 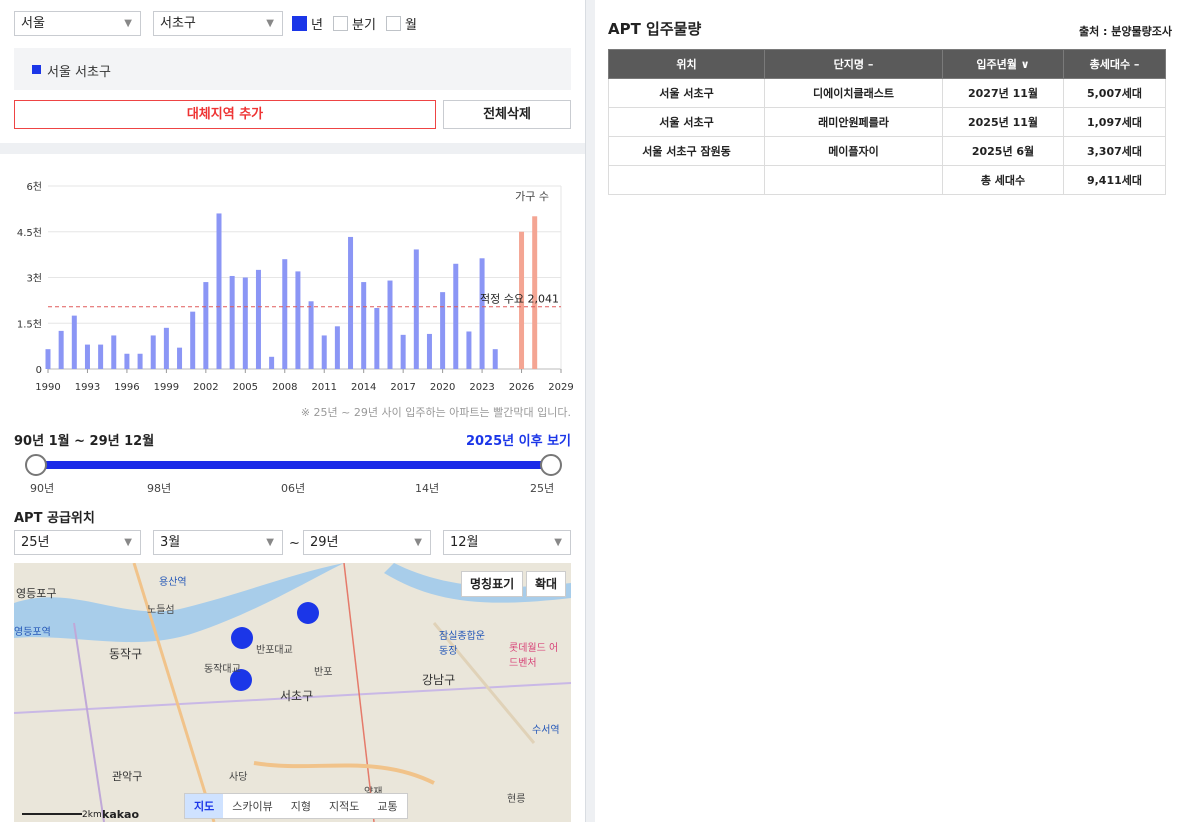 I want to click on table-total-row: 총 세대수 9,411세대, so click(x=887, y=180).